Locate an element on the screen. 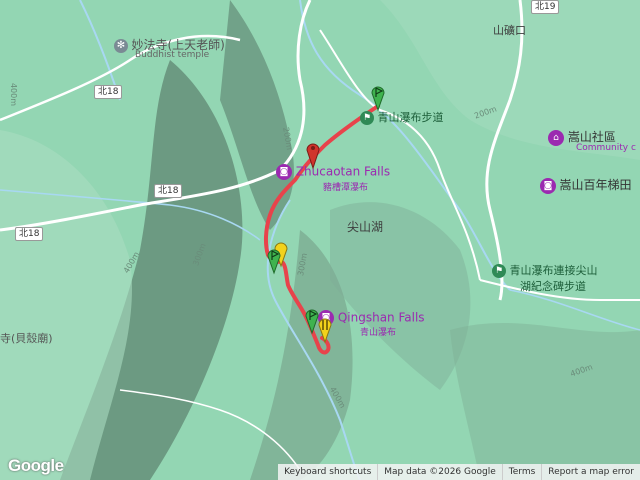 The image size is (640, 480). red-end-marker is located at coordinates (313, 156).